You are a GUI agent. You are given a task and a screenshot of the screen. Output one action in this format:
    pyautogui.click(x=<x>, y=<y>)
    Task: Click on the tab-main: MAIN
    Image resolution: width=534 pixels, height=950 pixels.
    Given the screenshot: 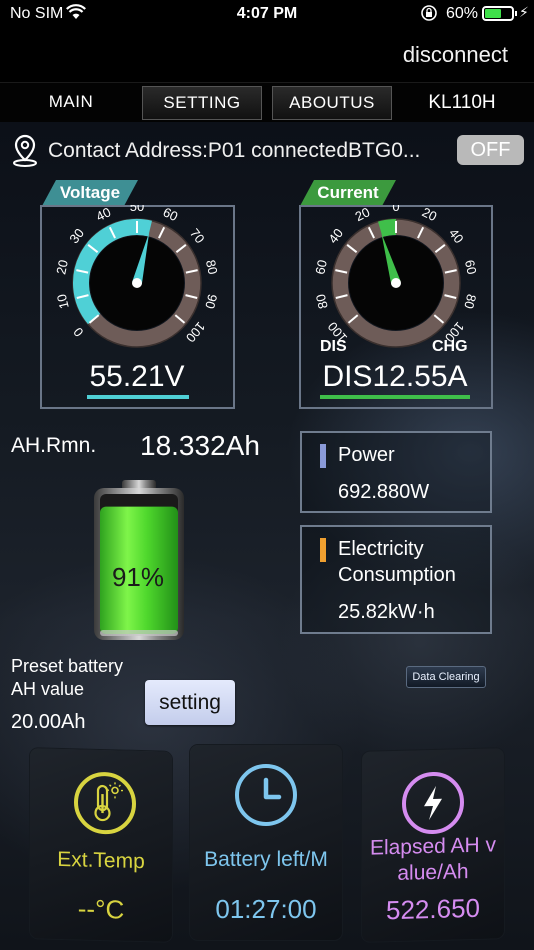 What is the action you would take?
    pyautogui.click(x=71, y=103)
    